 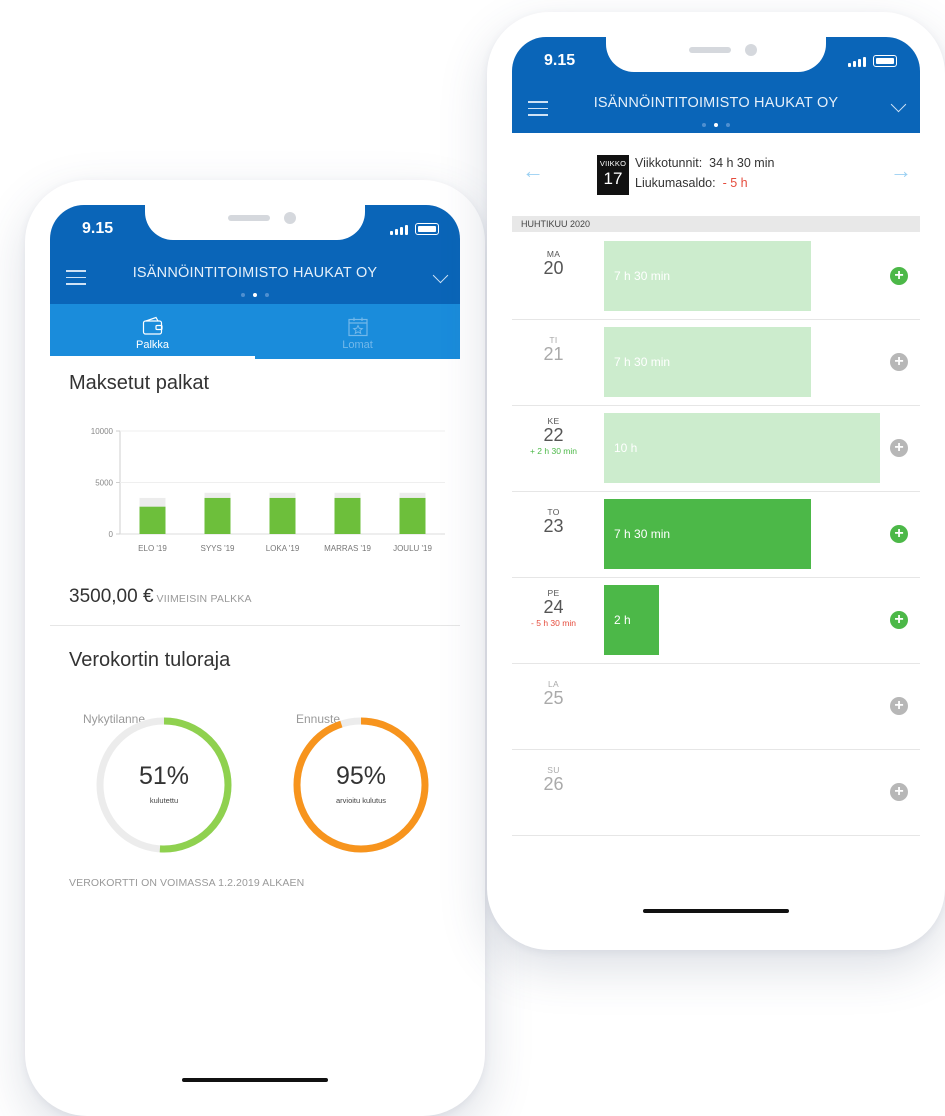 I want to click on y-tick-label: 10000, so click(x=102, y=431).